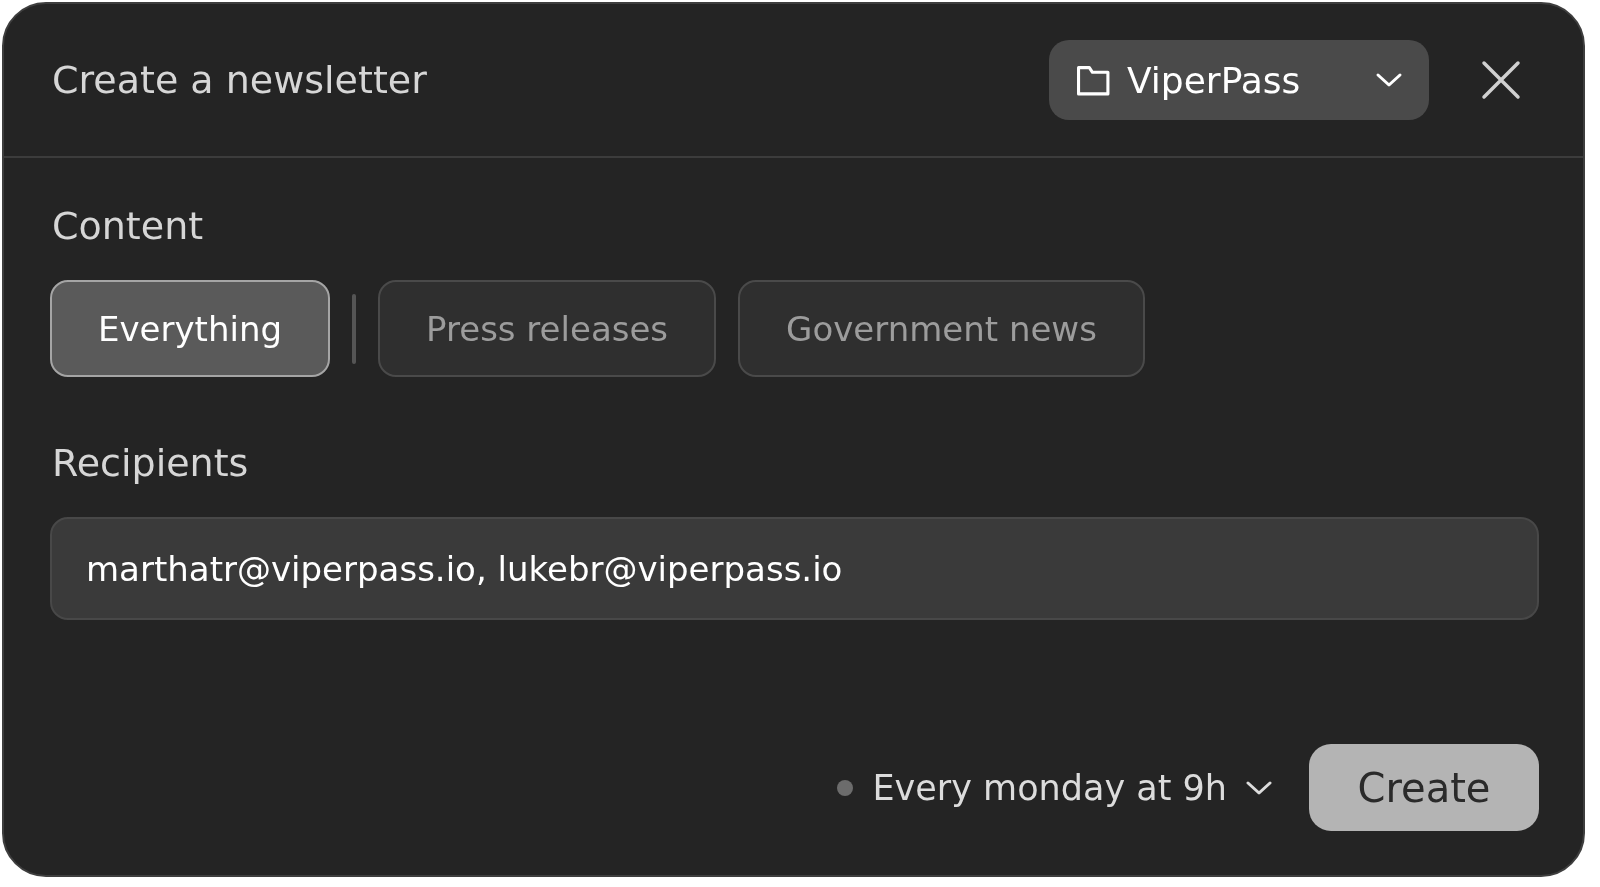 The image size is (1600, 887). Describe the element at coordinates (941, 328) in the screenshot. I see `content-option: Government news` at that location.